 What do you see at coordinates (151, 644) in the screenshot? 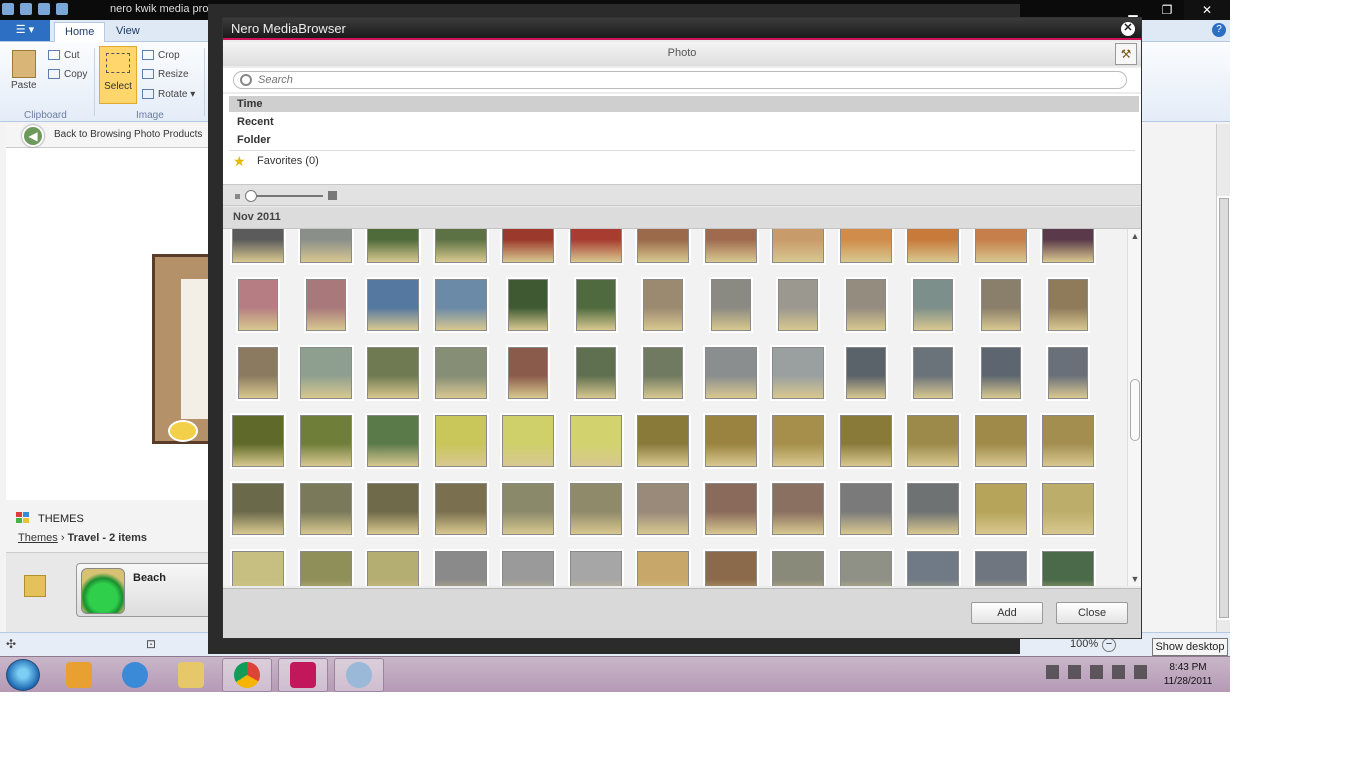
I see `fit-icon: ⊡` at bounding box center [151, 644].